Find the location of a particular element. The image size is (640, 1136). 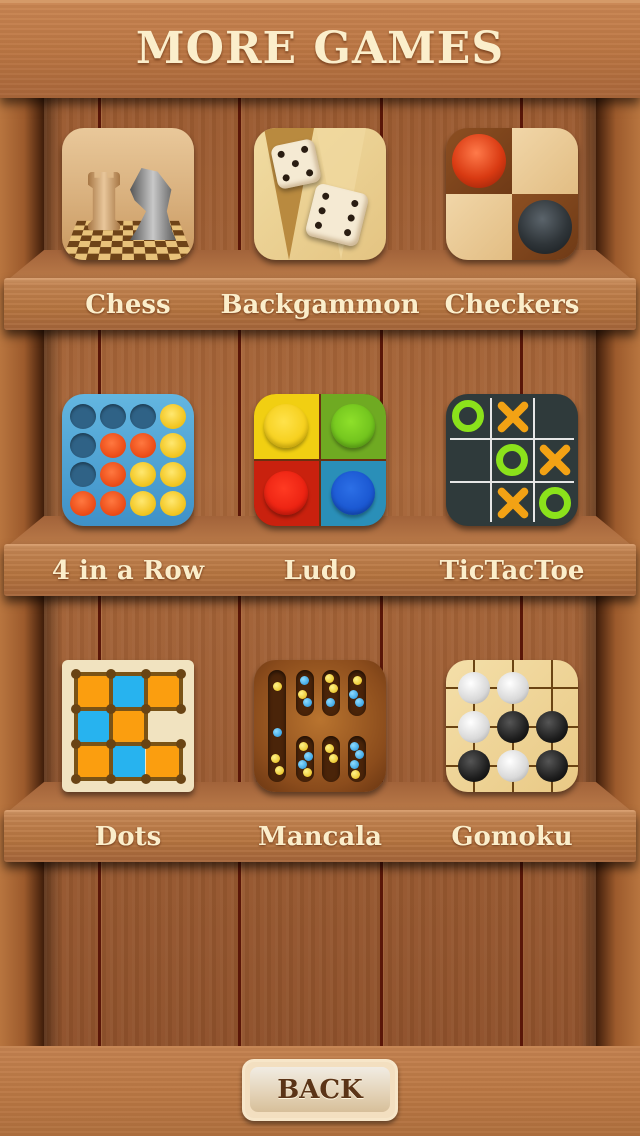

checkers-icon is located at coordinates (512, 194).